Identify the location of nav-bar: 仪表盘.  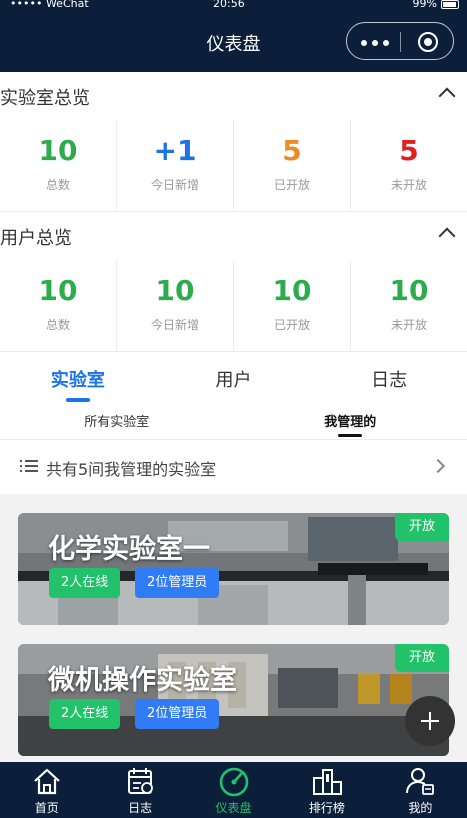
(233, 43).